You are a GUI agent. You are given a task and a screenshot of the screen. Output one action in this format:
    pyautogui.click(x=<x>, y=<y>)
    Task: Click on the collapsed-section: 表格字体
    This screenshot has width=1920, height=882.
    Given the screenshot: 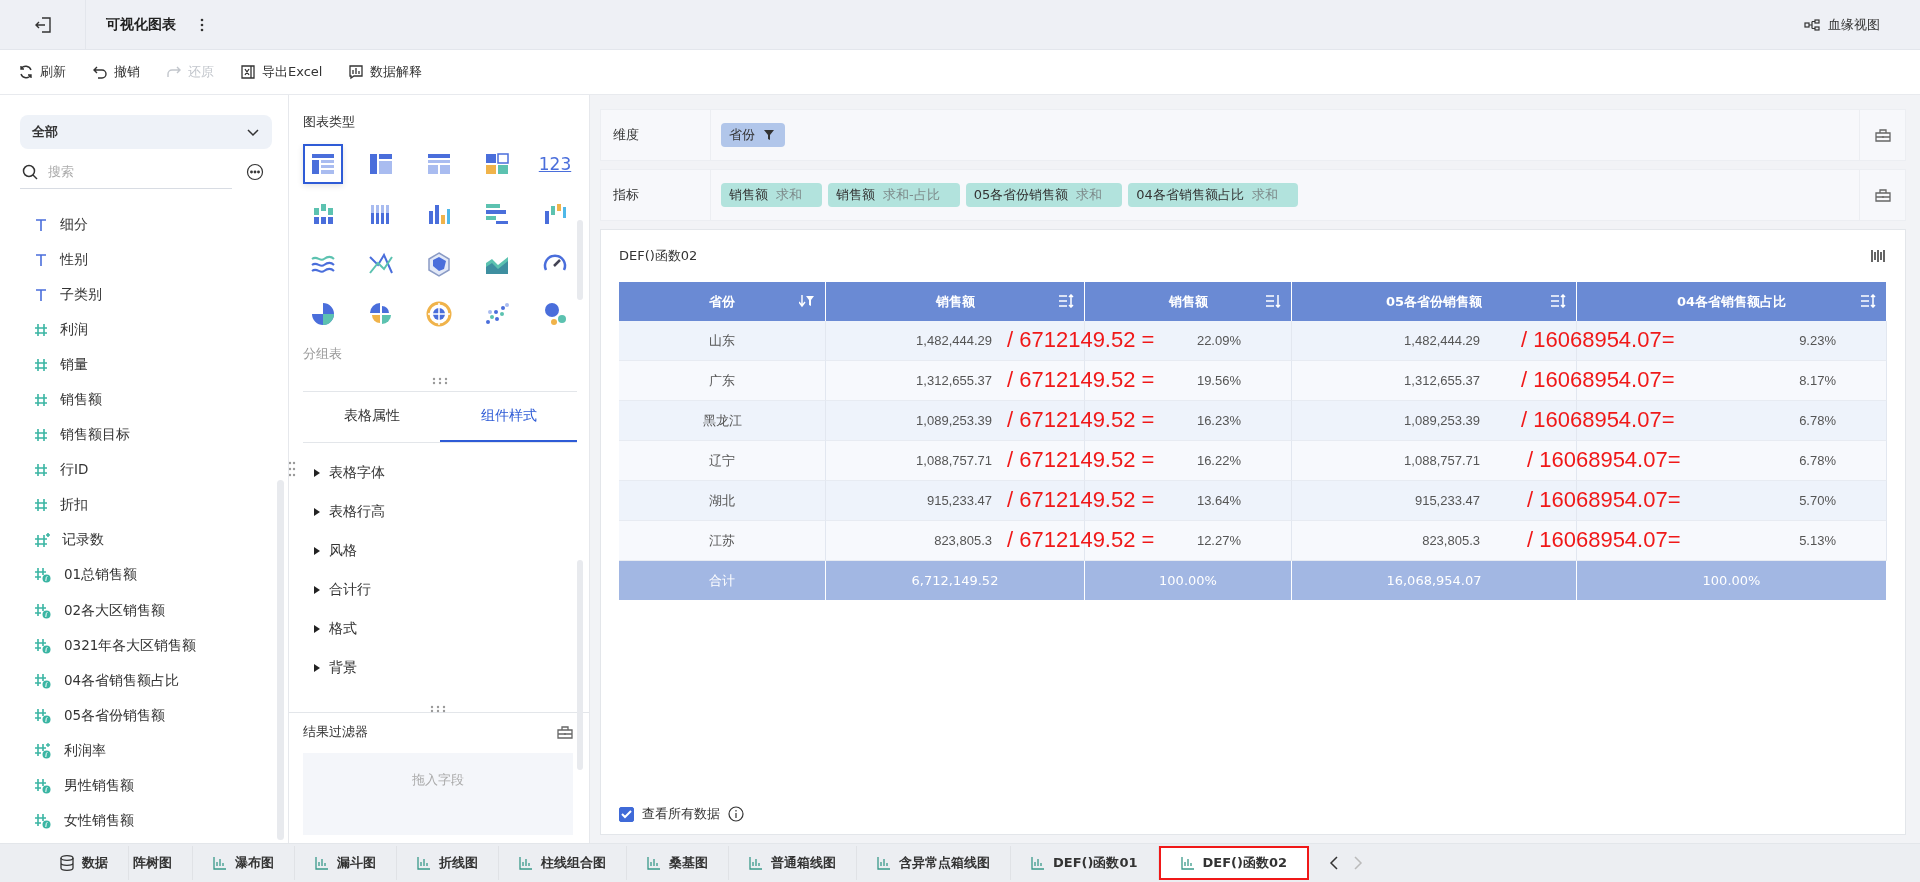 What is the action you would take?
    pyautogui.click(x=451, y=472)
    